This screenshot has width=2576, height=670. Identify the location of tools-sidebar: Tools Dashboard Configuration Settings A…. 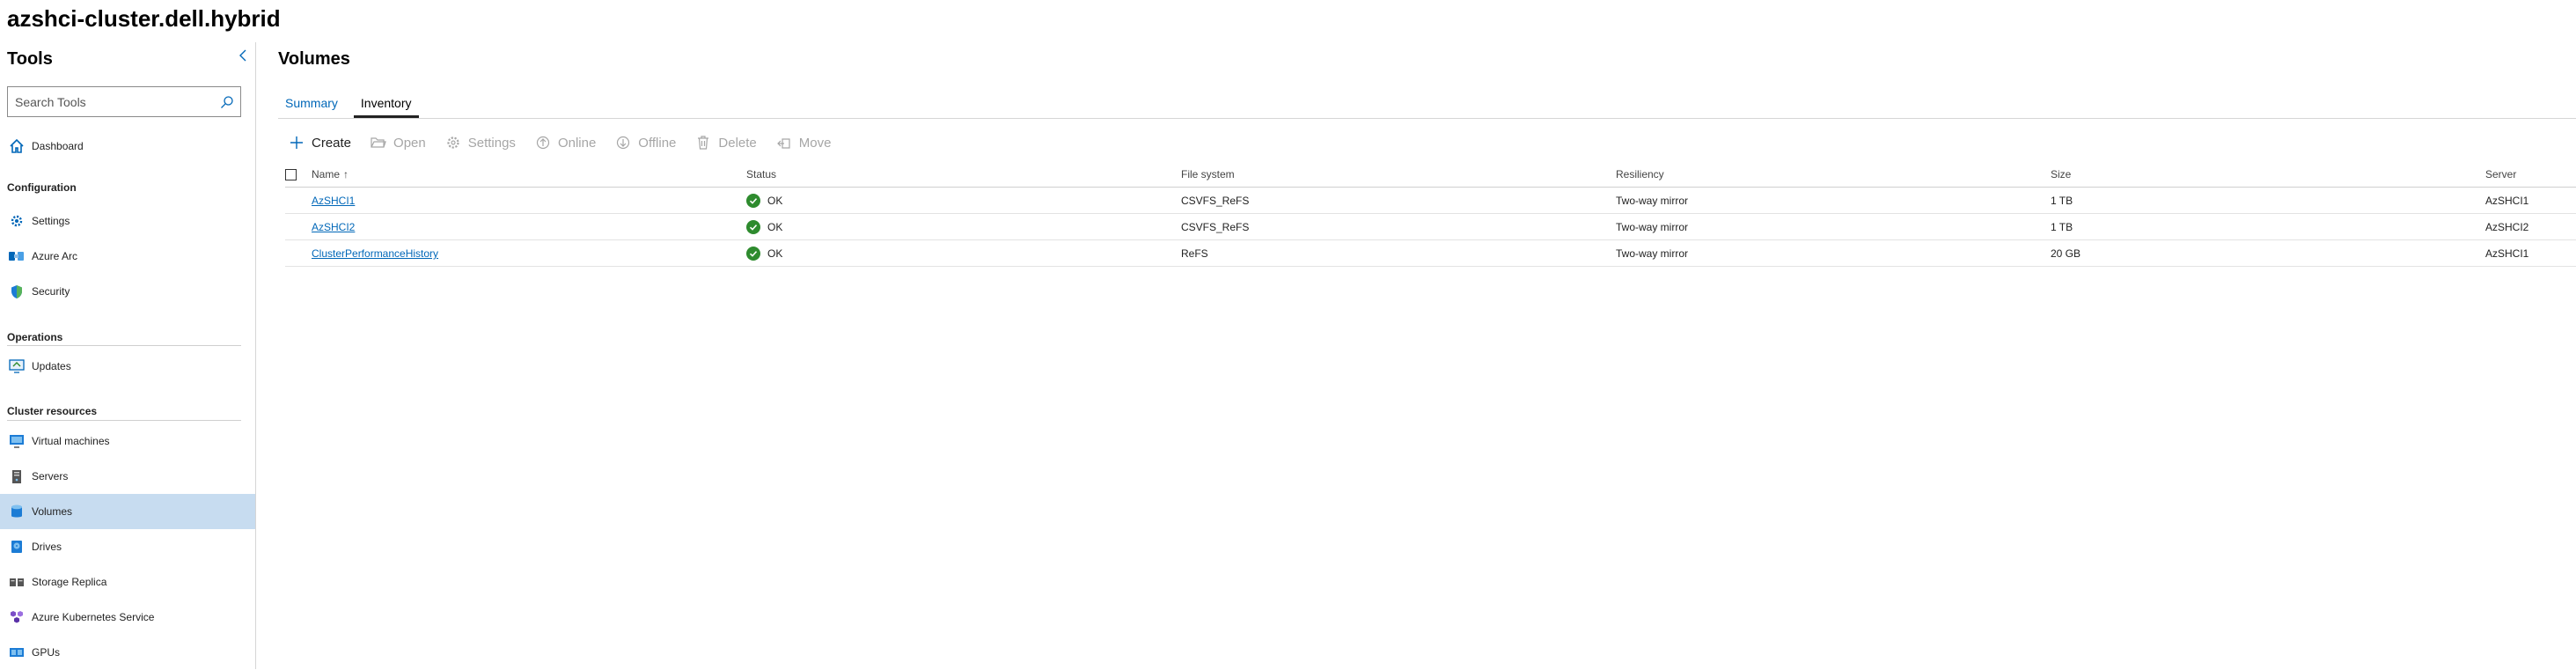
(128, 355).